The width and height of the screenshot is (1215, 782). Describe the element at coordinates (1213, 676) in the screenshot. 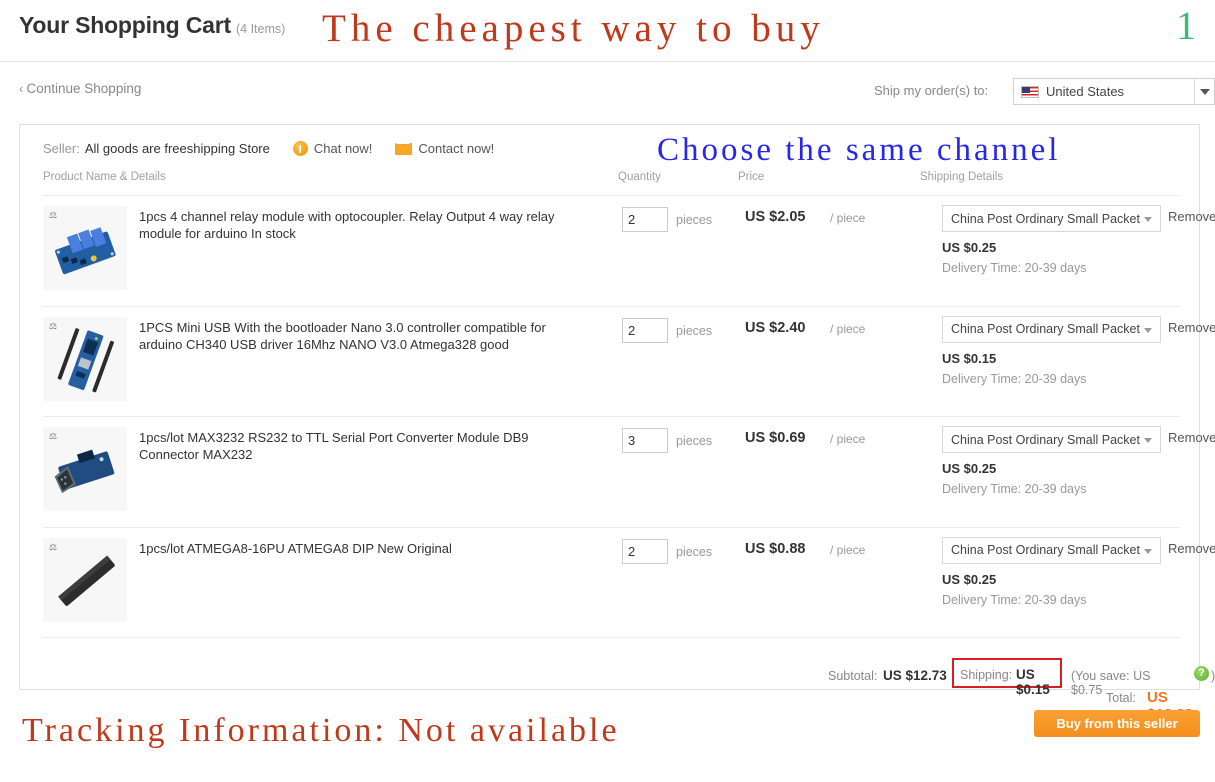

I see `you-save-paren: )` at that location.